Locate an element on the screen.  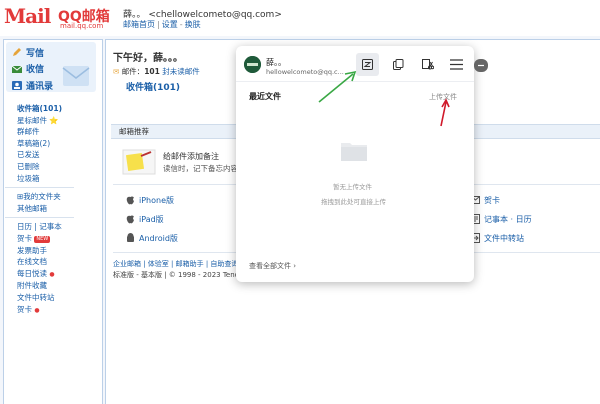
new-badge: NEW is located at coordinates (42, 239).